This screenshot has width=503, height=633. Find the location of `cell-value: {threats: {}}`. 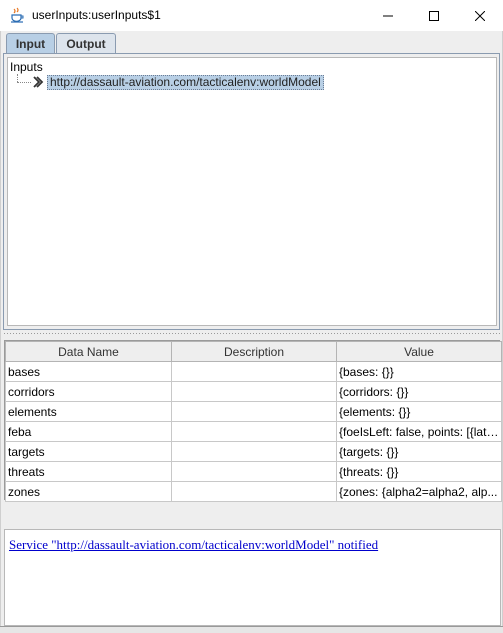

cell-value: {threats: {}} is located at coordinates (419, 471).